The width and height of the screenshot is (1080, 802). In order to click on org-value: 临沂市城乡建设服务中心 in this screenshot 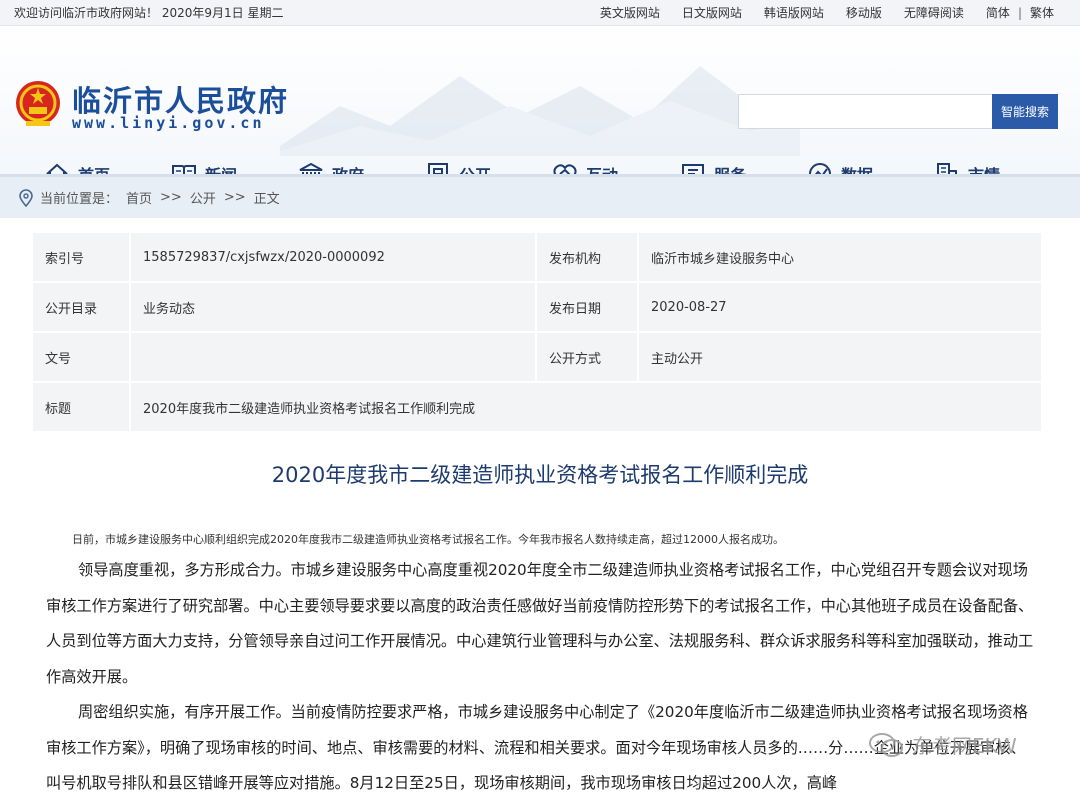, I will do `click(840, 257)`.